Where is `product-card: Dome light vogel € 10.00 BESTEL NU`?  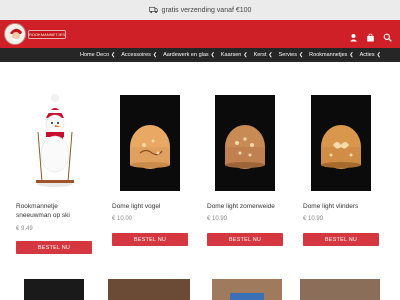
product-card: Dome light vogel € 10.00 BESTEL NU is located at coordinates (150, 162).